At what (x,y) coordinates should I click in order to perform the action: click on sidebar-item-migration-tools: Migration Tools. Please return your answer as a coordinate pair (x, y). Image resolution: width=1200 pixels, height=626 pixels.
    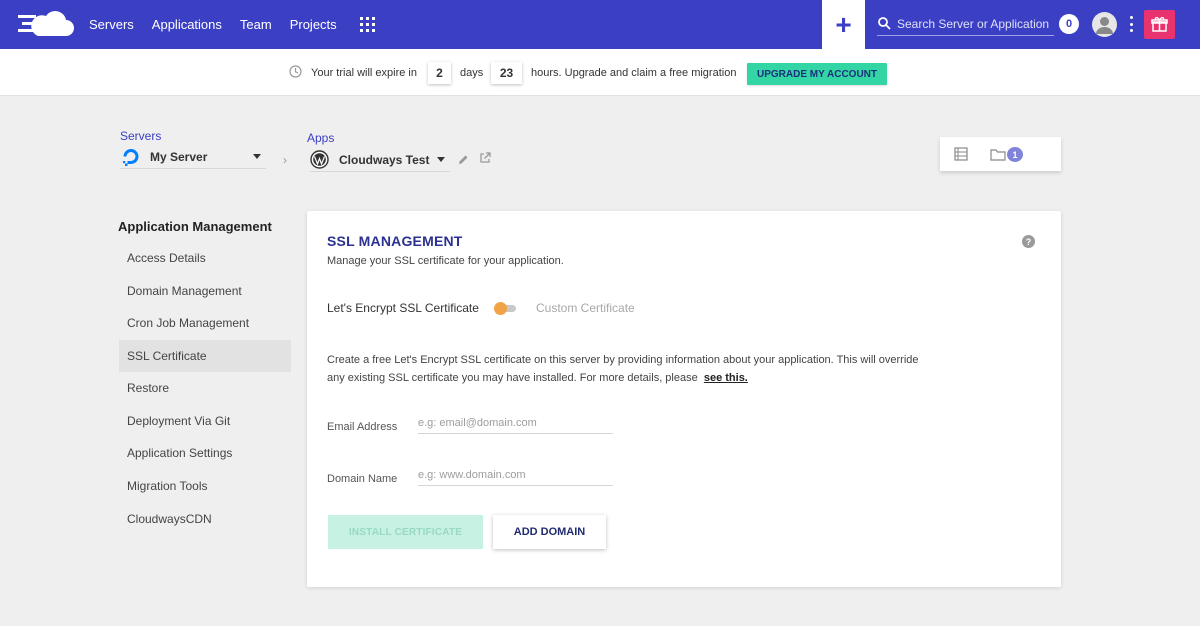
    Looking at the image, I should click on (205, 486).